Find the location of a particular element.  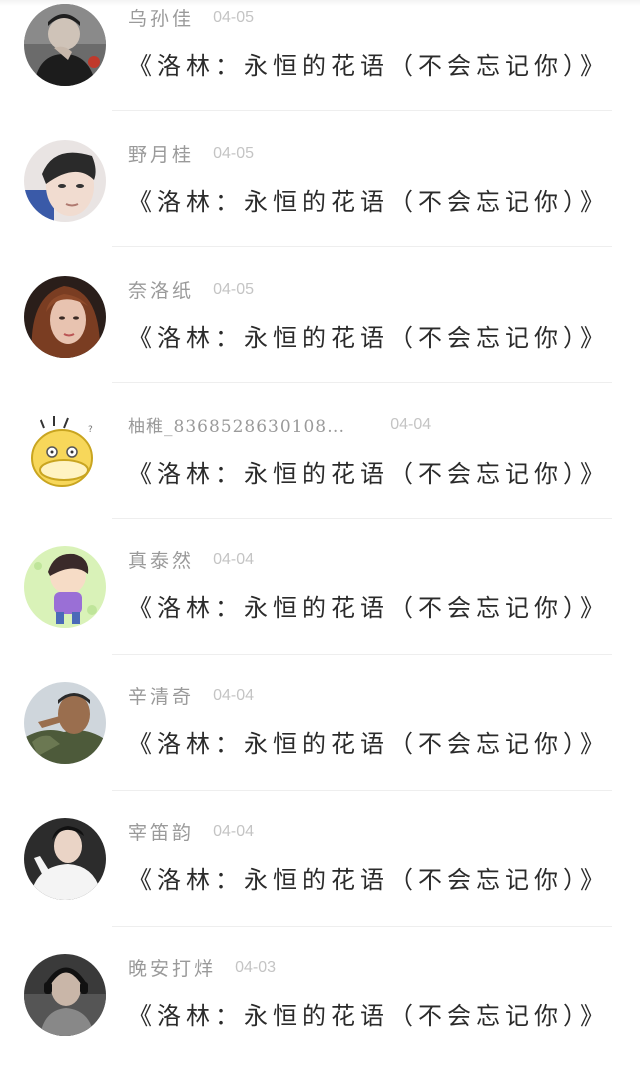

comment-meta: 晚安打烊 04-03 is located at coordinates (202, 969).